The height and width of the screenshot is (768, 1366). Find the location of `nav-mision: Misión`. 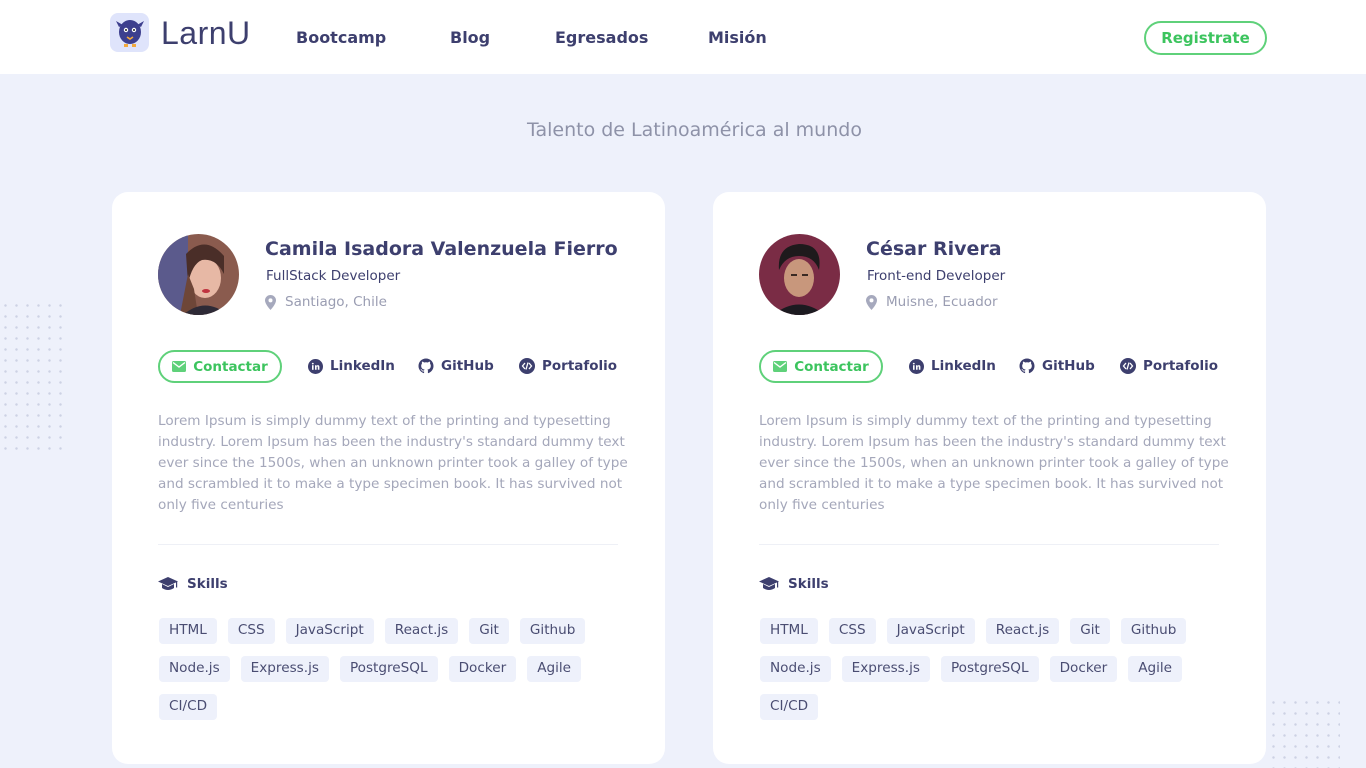

nav-mision: Misión is located at coordinates (737, 38).